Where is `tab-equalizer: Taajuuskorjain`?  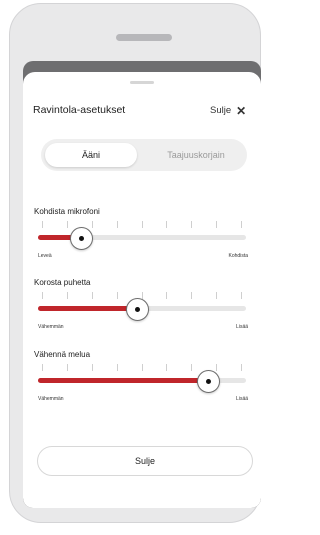 tab-equalizer: Taajuuskorjain is located at coordinates (196, 155).